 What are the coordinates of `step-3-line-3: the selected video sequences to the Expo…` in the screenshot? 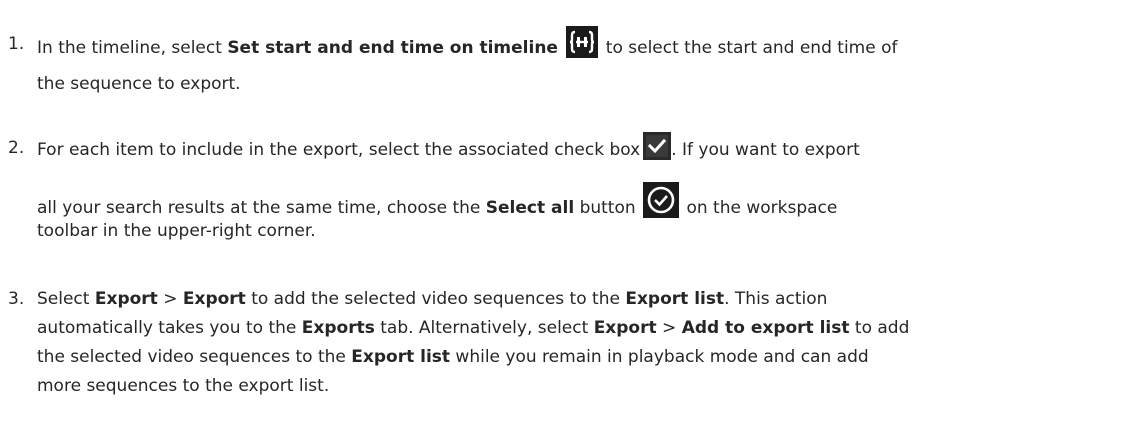 It's located at (453, 357).